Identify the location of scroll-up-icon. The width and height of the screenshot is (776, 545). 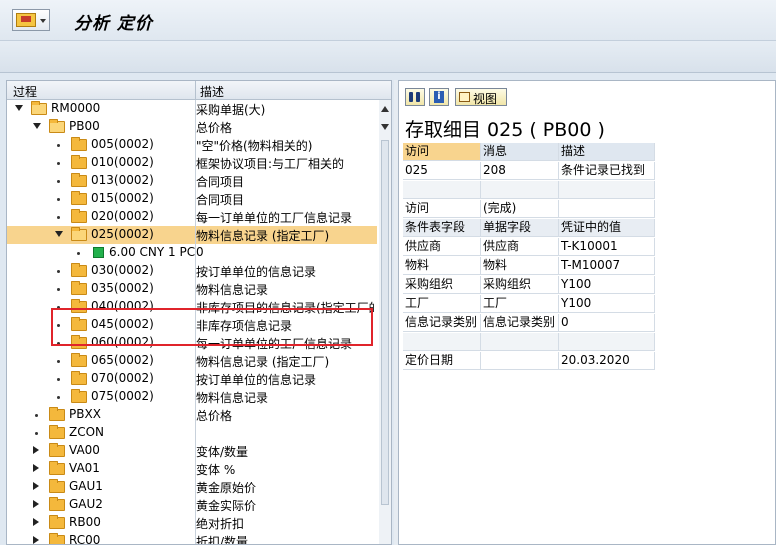
(385, 109).